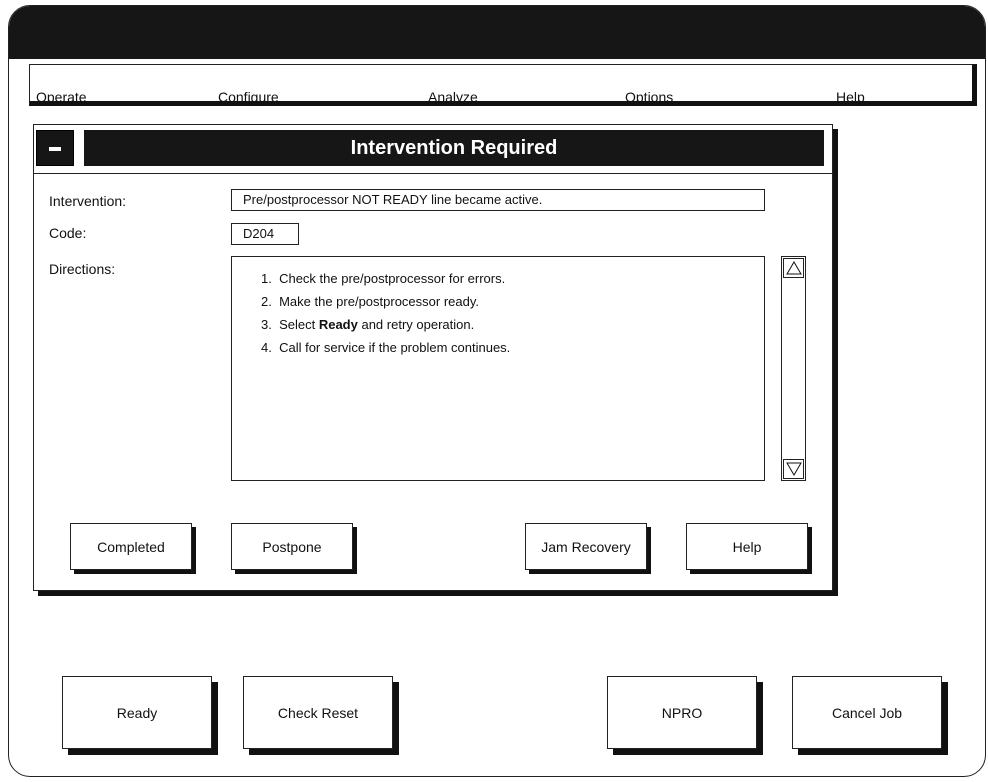  Describe the element at coordinates (392, 278) in the screenshot. I see `direction-text: Check the pre/postprocessor for errors.` at that location.